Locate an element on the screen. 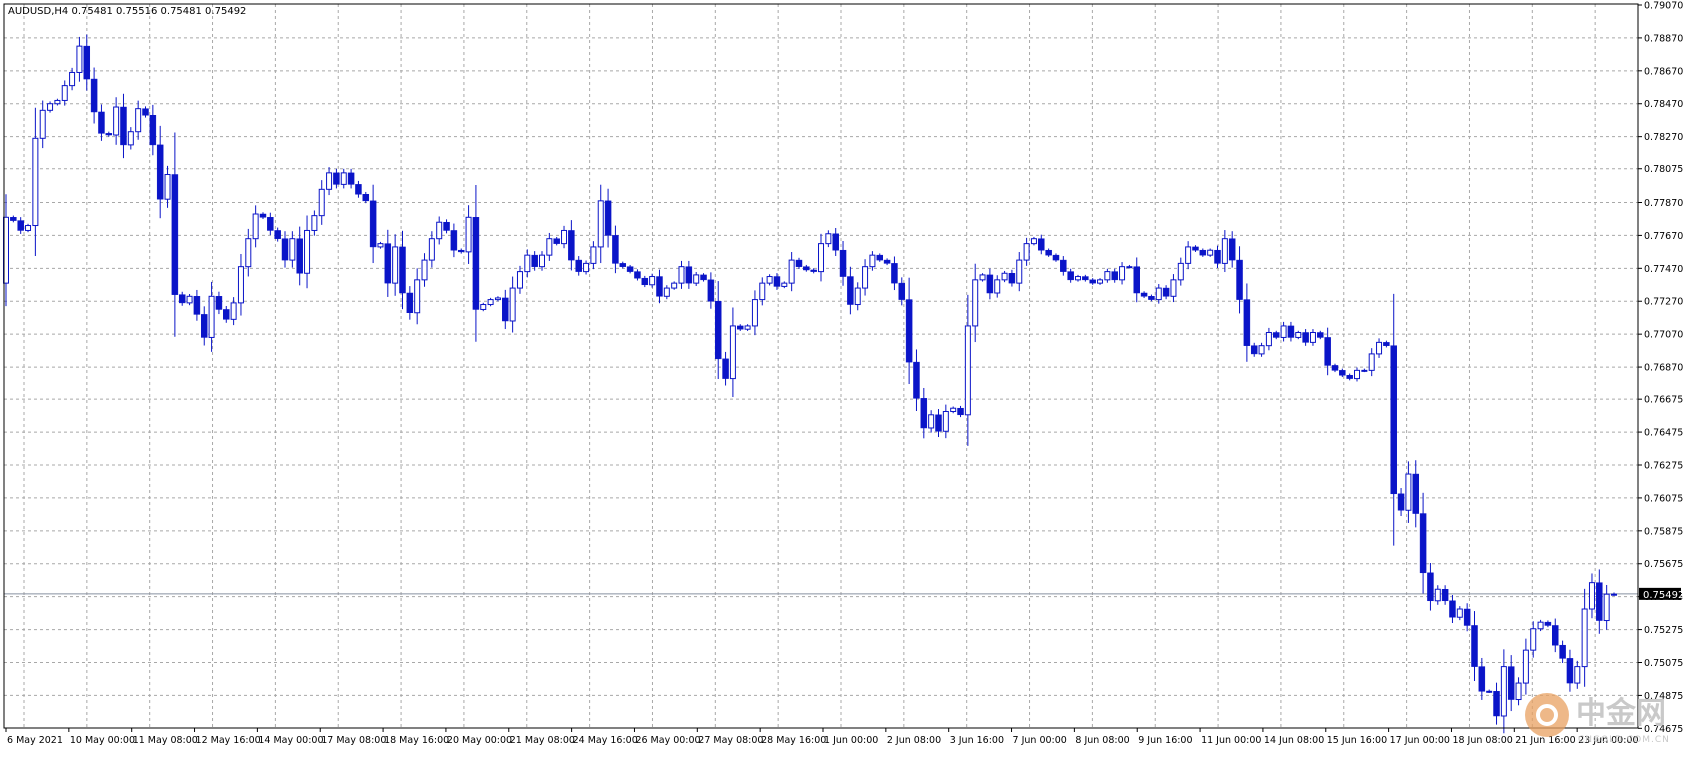  y-tick-label: 0.77270 is located at coordinates (1663, 302).